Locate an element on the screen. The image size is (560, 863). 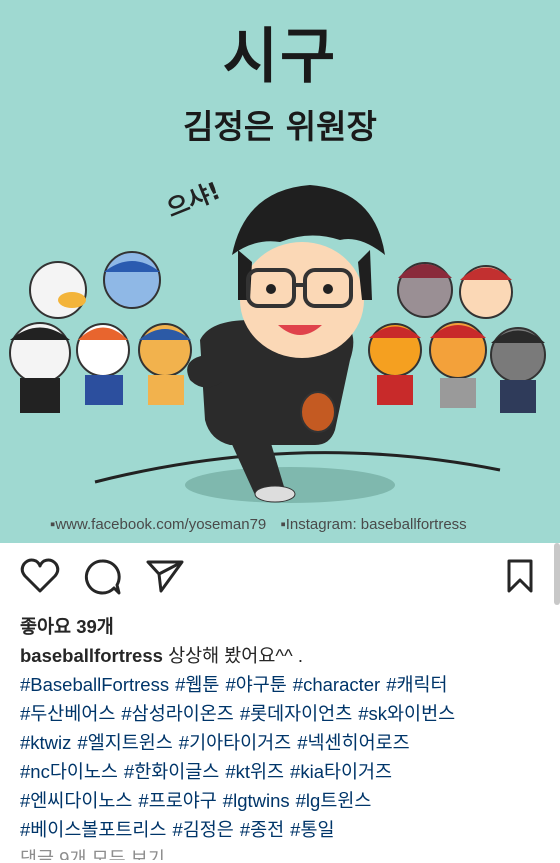
hashtag-link: #nc다이노스 is located at coordinates (69, 771).